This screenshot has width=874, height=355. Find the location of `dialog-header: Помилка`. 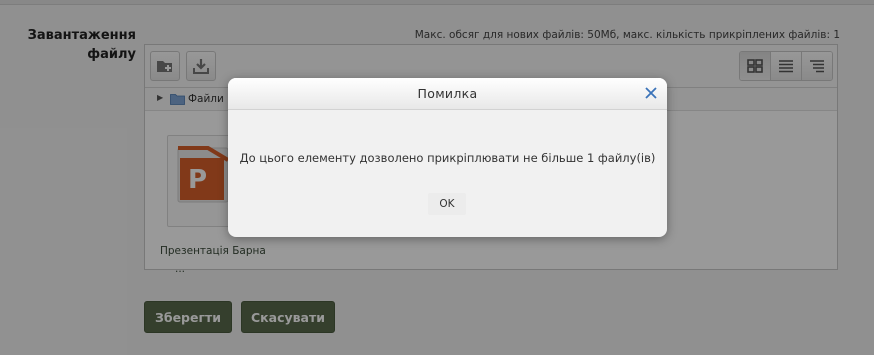

dialog-header: Помилка is located at coordinates (447, 94).